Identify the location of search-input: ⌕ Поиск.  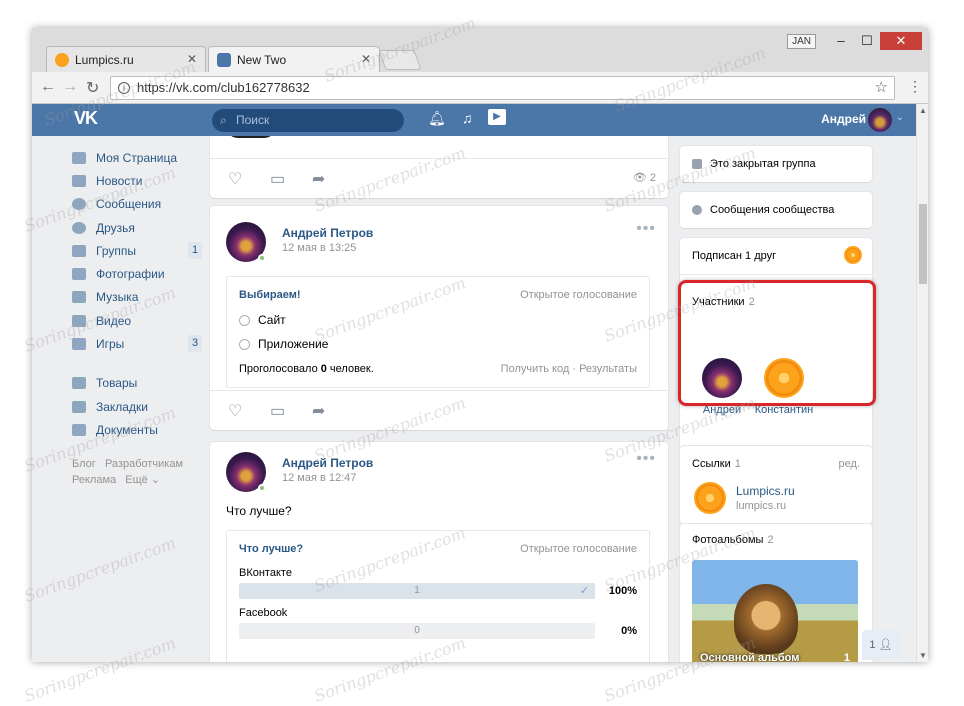
(308, 120).